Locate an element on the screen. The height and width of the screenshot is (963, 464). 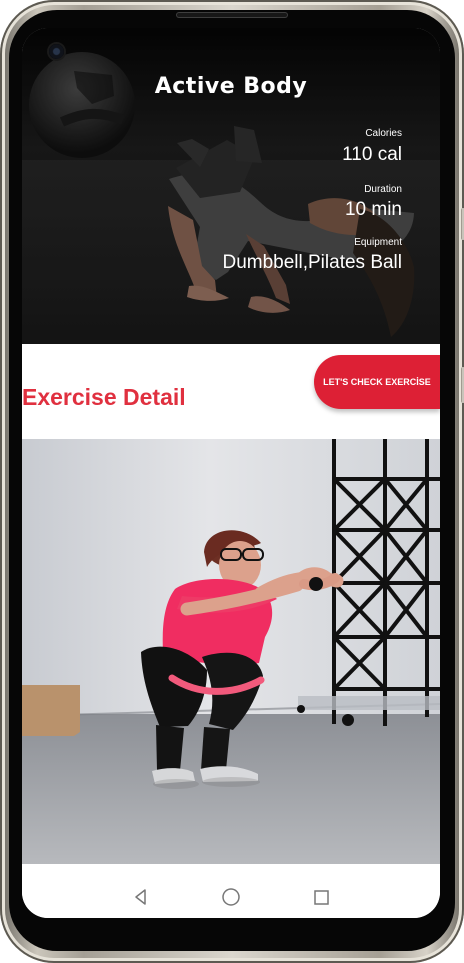
equipment-label: Equipment is located at coordinates (378, 242).